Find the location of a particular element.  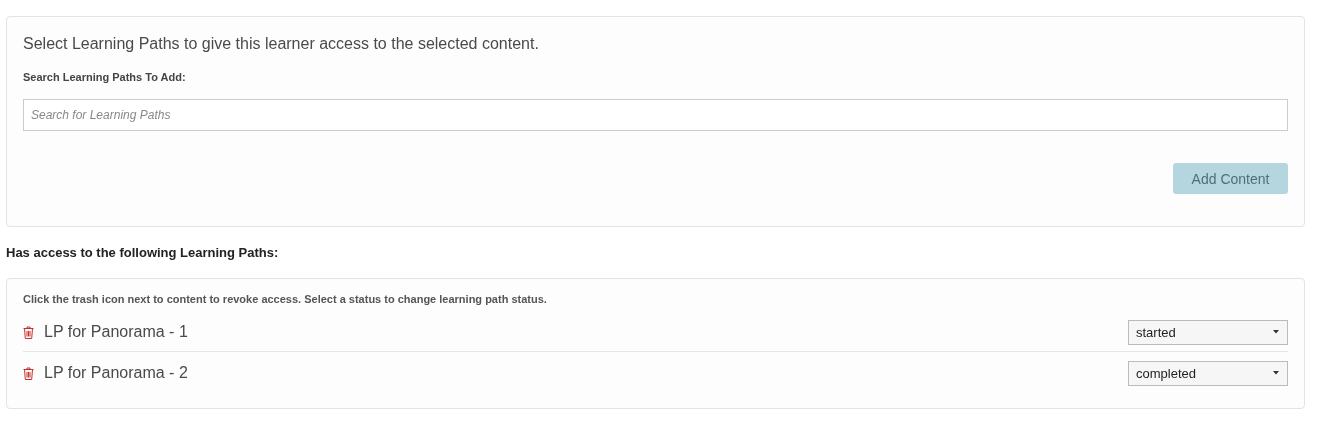

search-label: Search Learning Paths To Add: is located at coordinates (105, 77).